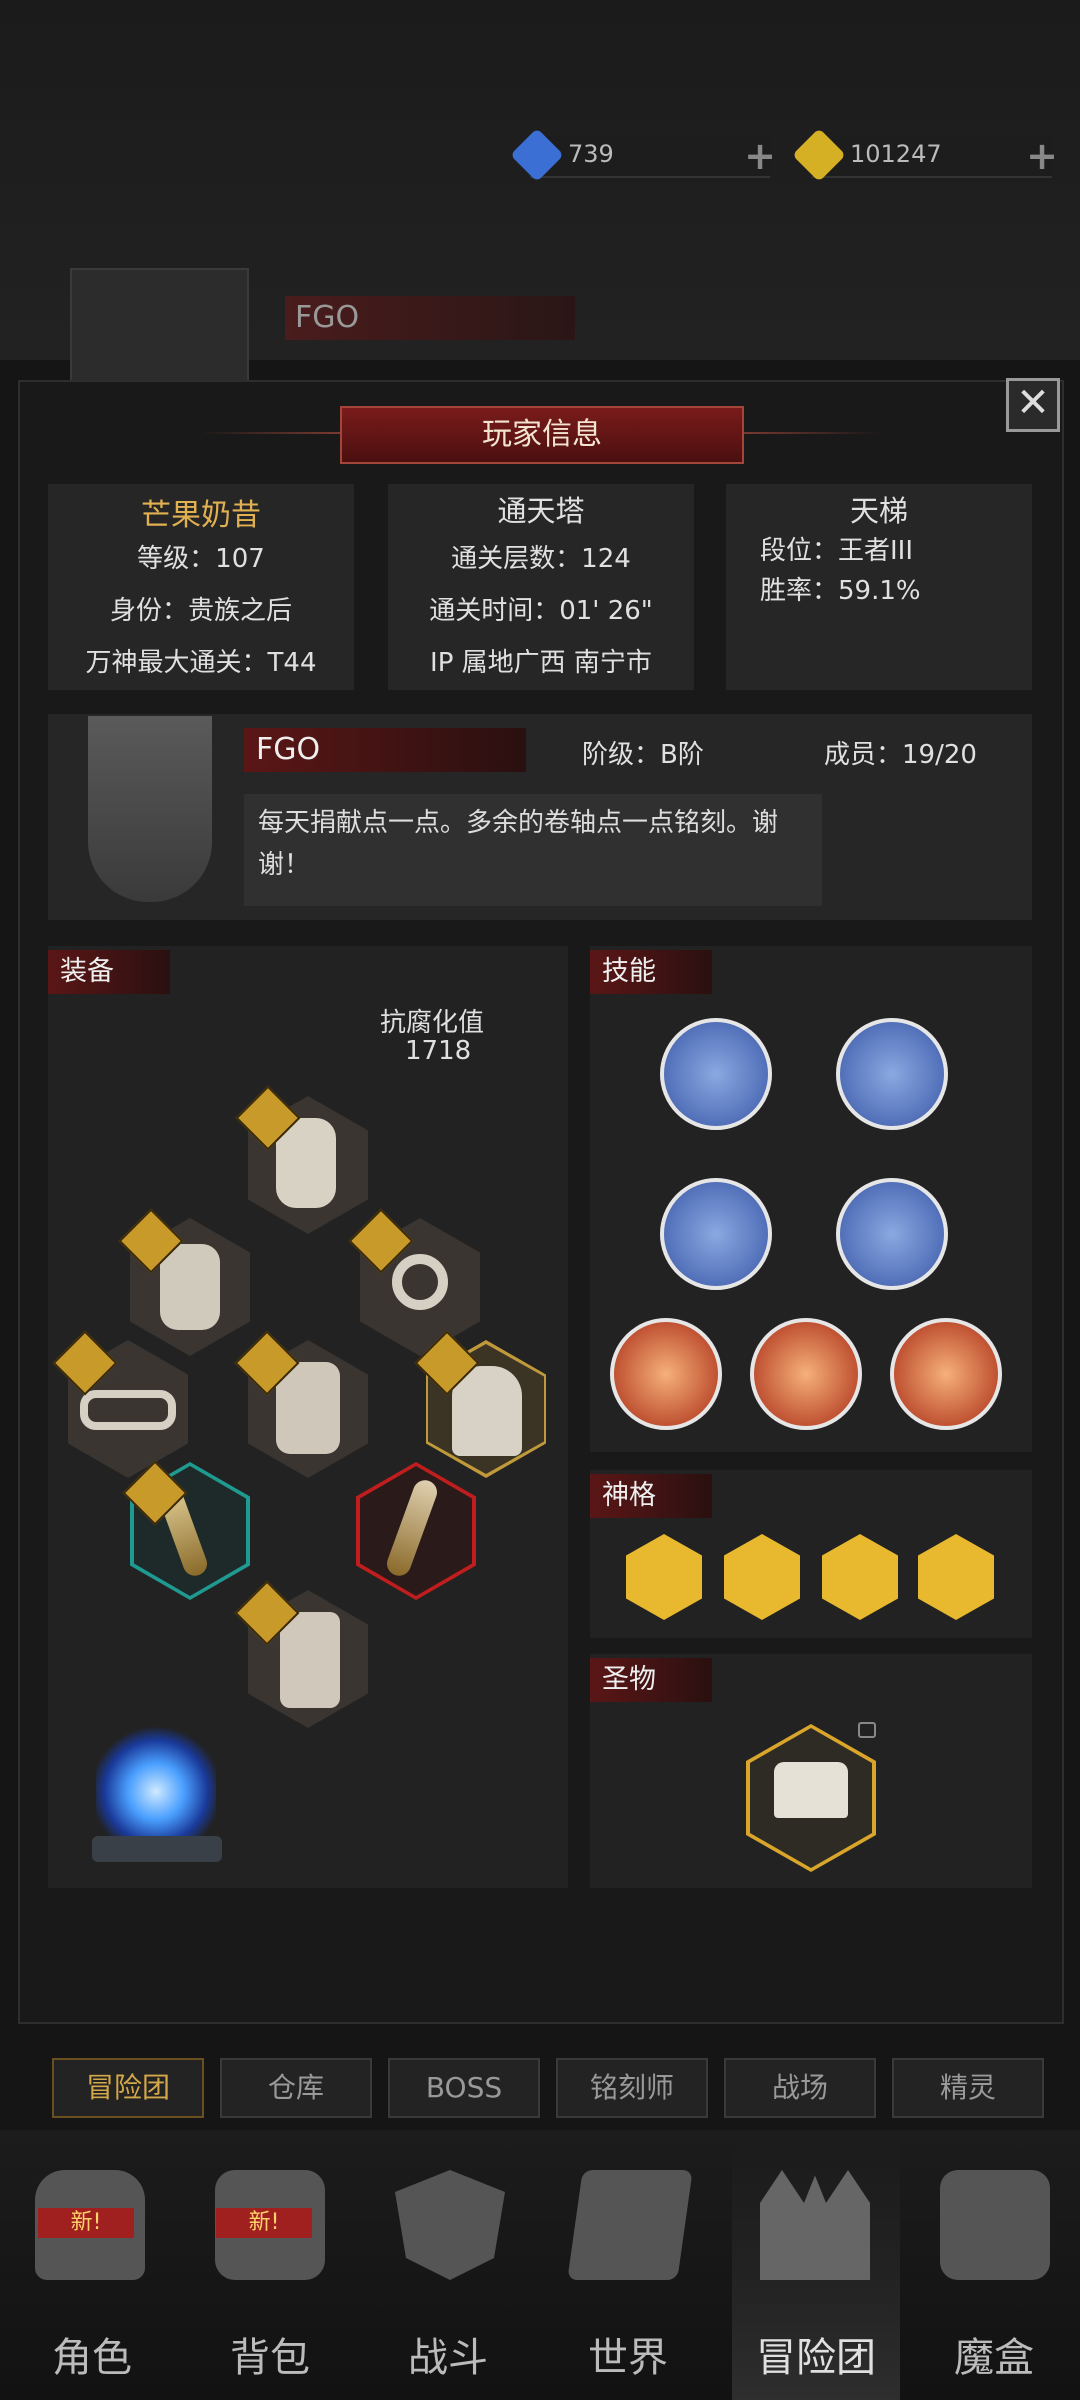 This screenshot has width=1080, height=2400. What do you see at coordinates (128, 1410) in the screenshot?
I see `belt-icon` at bounding box center [128, 1410].